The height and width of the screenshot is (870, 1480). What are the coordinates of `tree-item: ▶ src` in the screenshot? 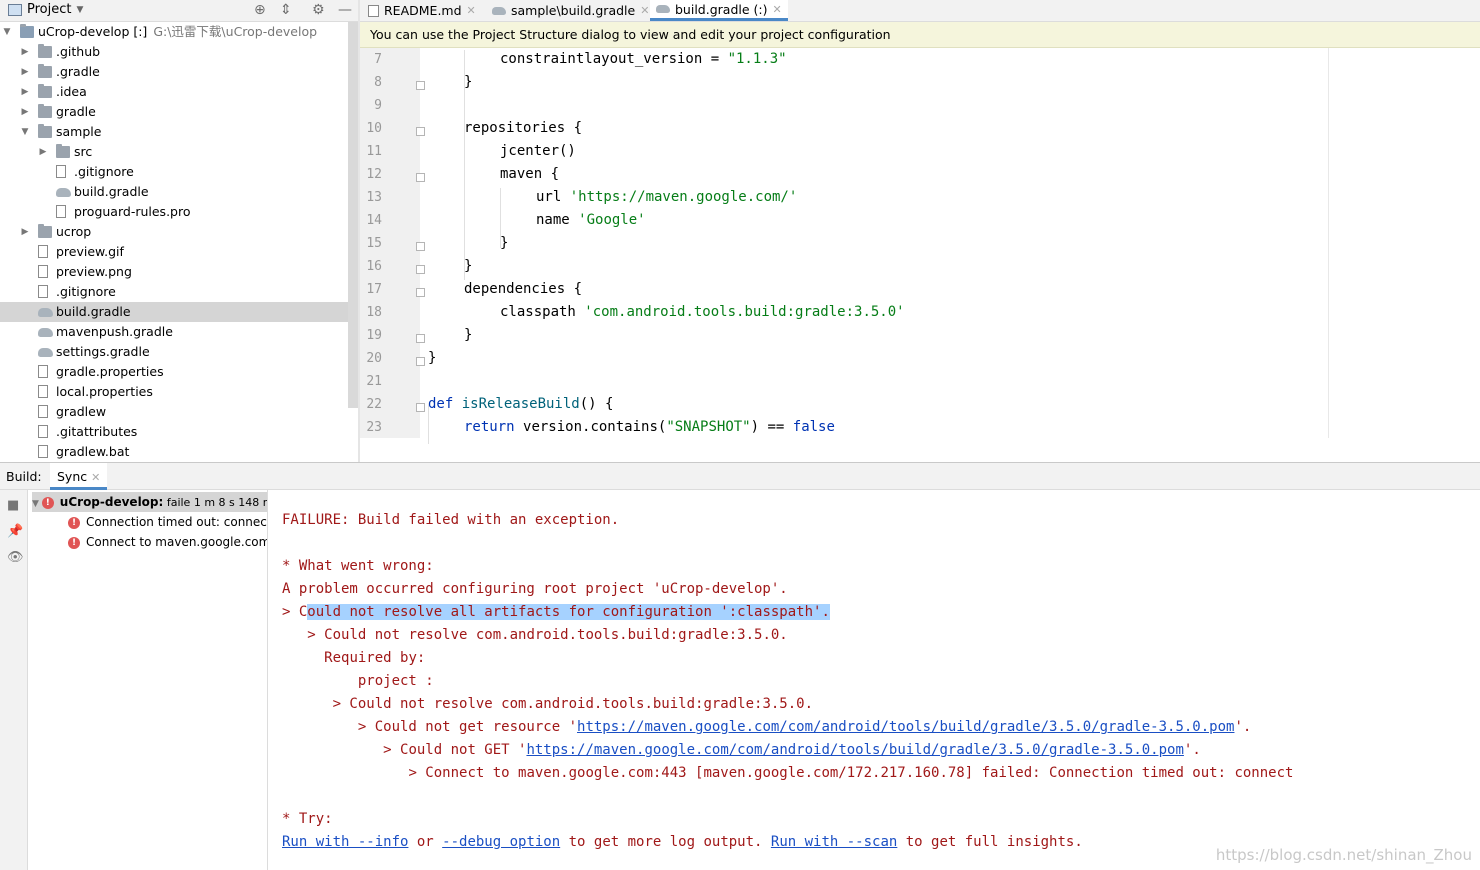 It's located at (174, 152).